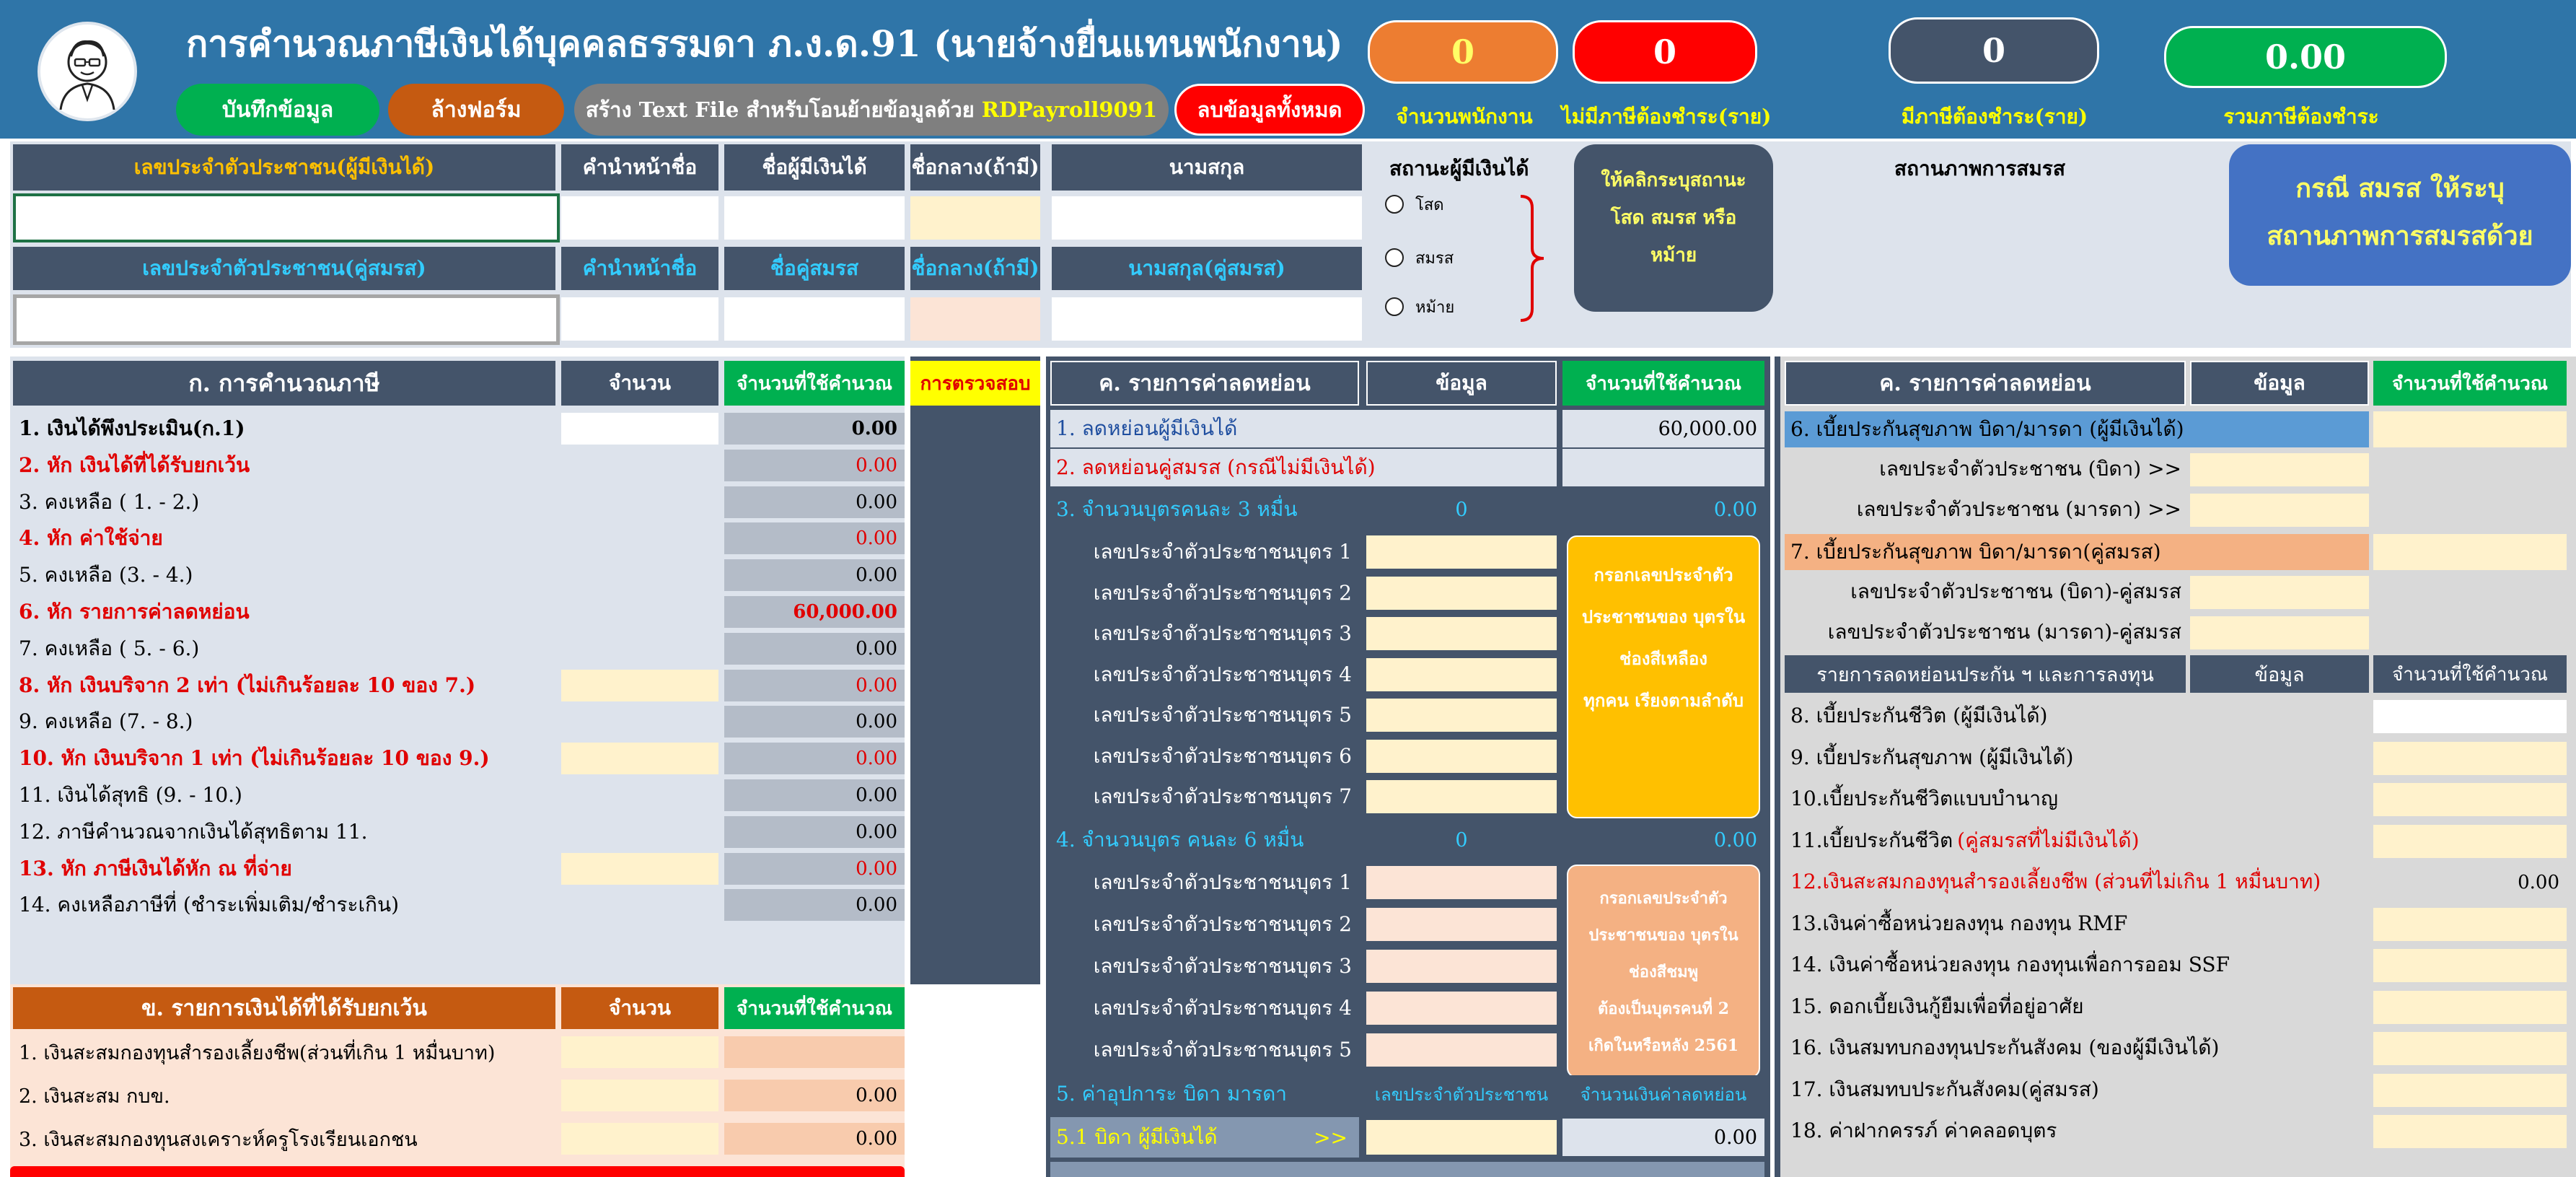 This screenshot has width=2576, height=1177. What do you see at coordinates (814, 218) in the screenshot?
I see `first-name-input` at bounding box center [814, 218].